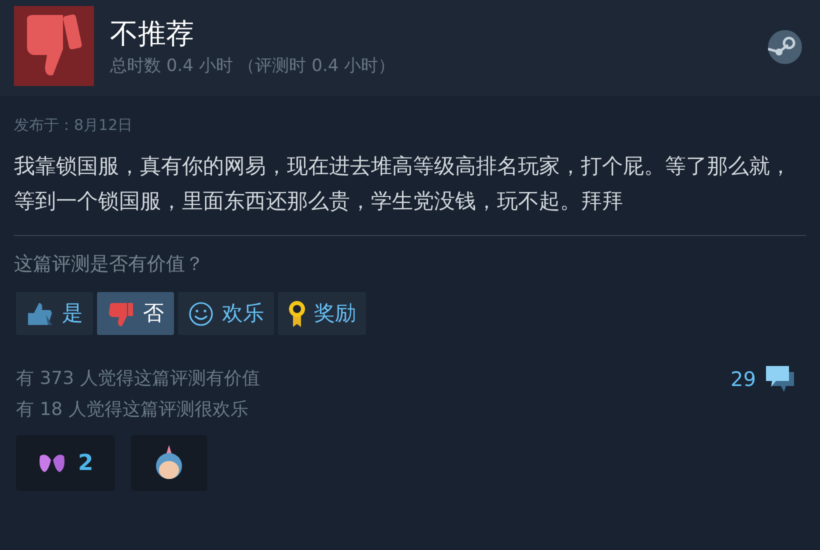  Describe the element at coordinates (169, 463) in the screenshot. I see `award-badge` at that location.